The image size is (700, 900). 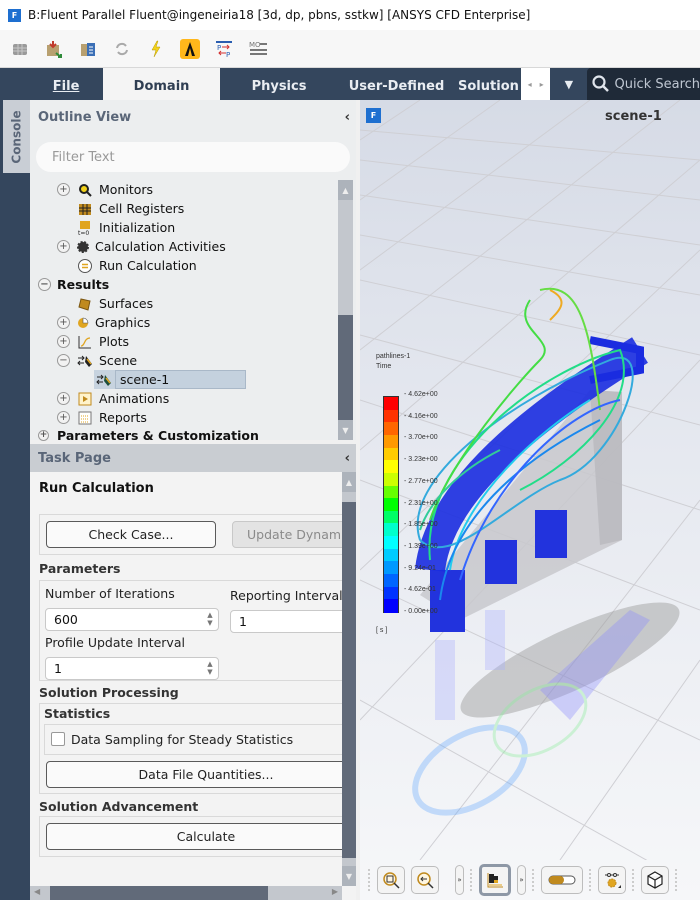 I want to click on settings-button, so click(x=612, y=880).